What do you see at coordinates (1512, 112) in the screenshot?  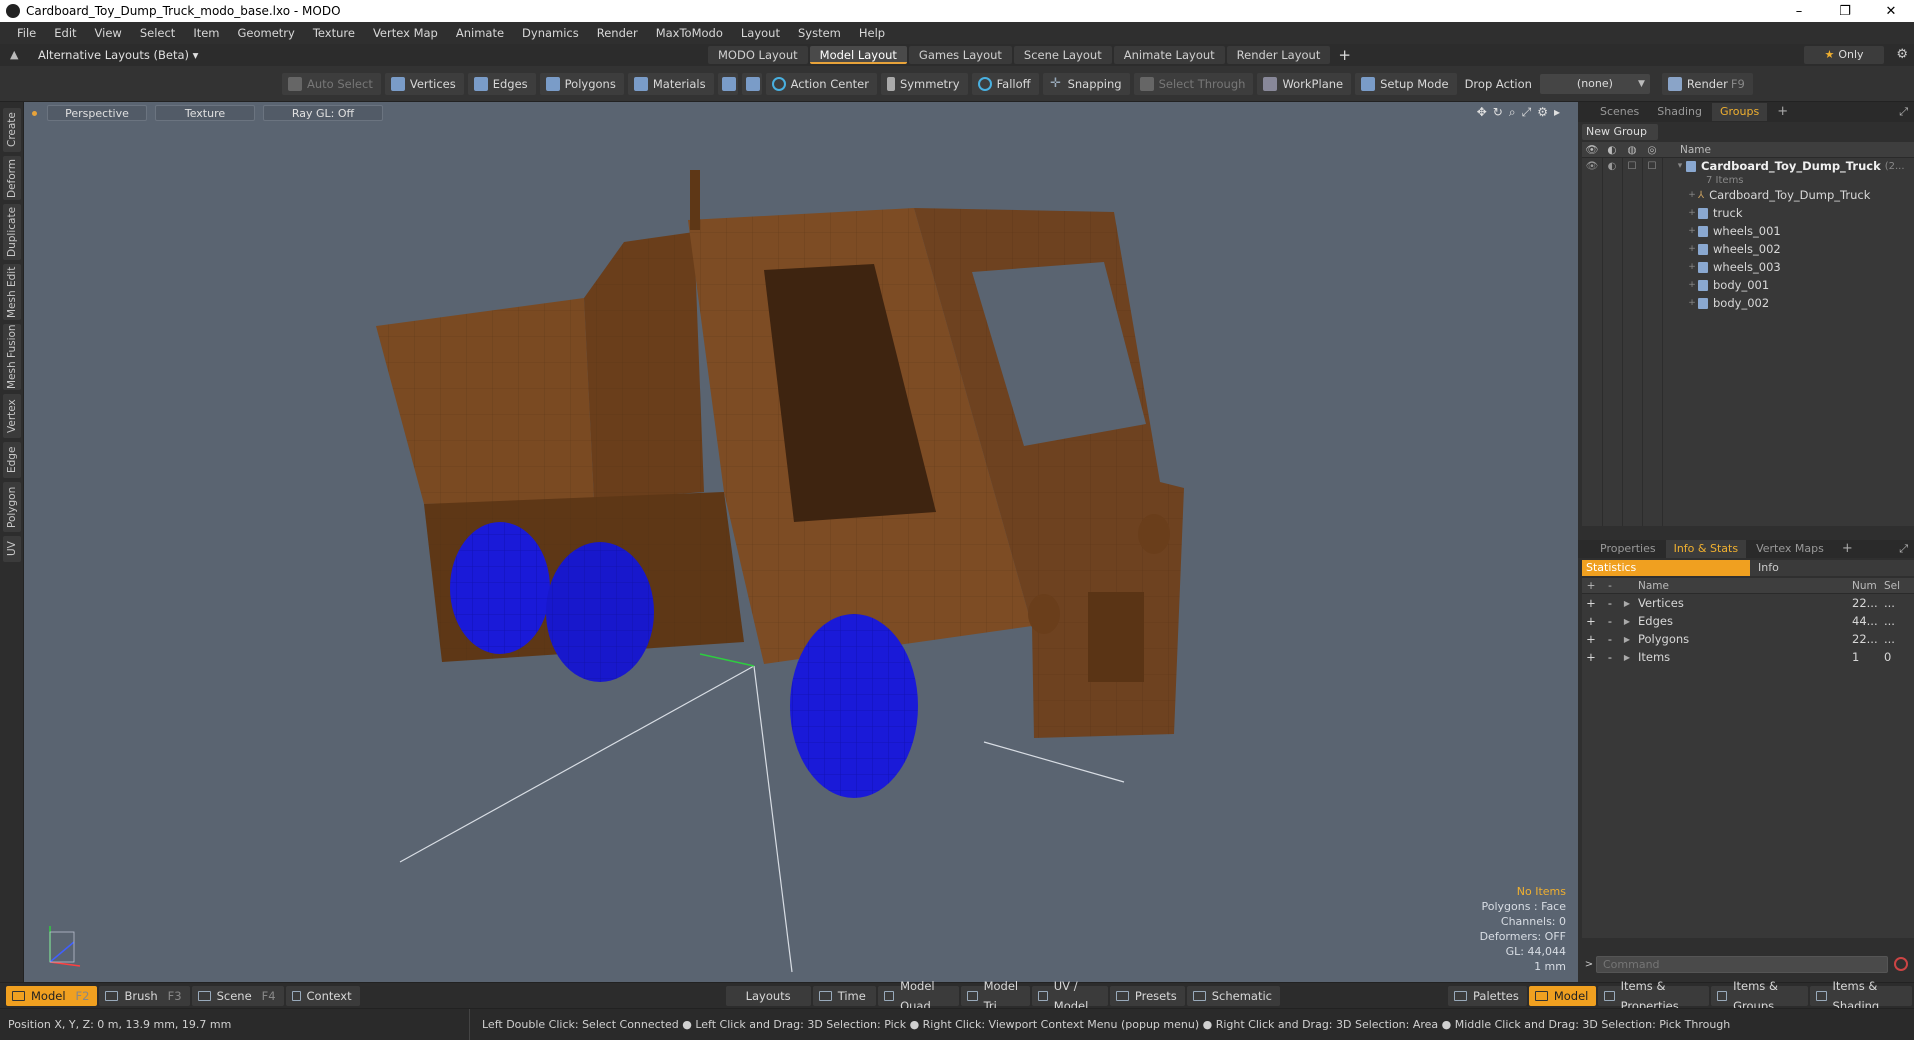 I see `zoom-view-icon: ⌕` at bounding box center [1512, 112].